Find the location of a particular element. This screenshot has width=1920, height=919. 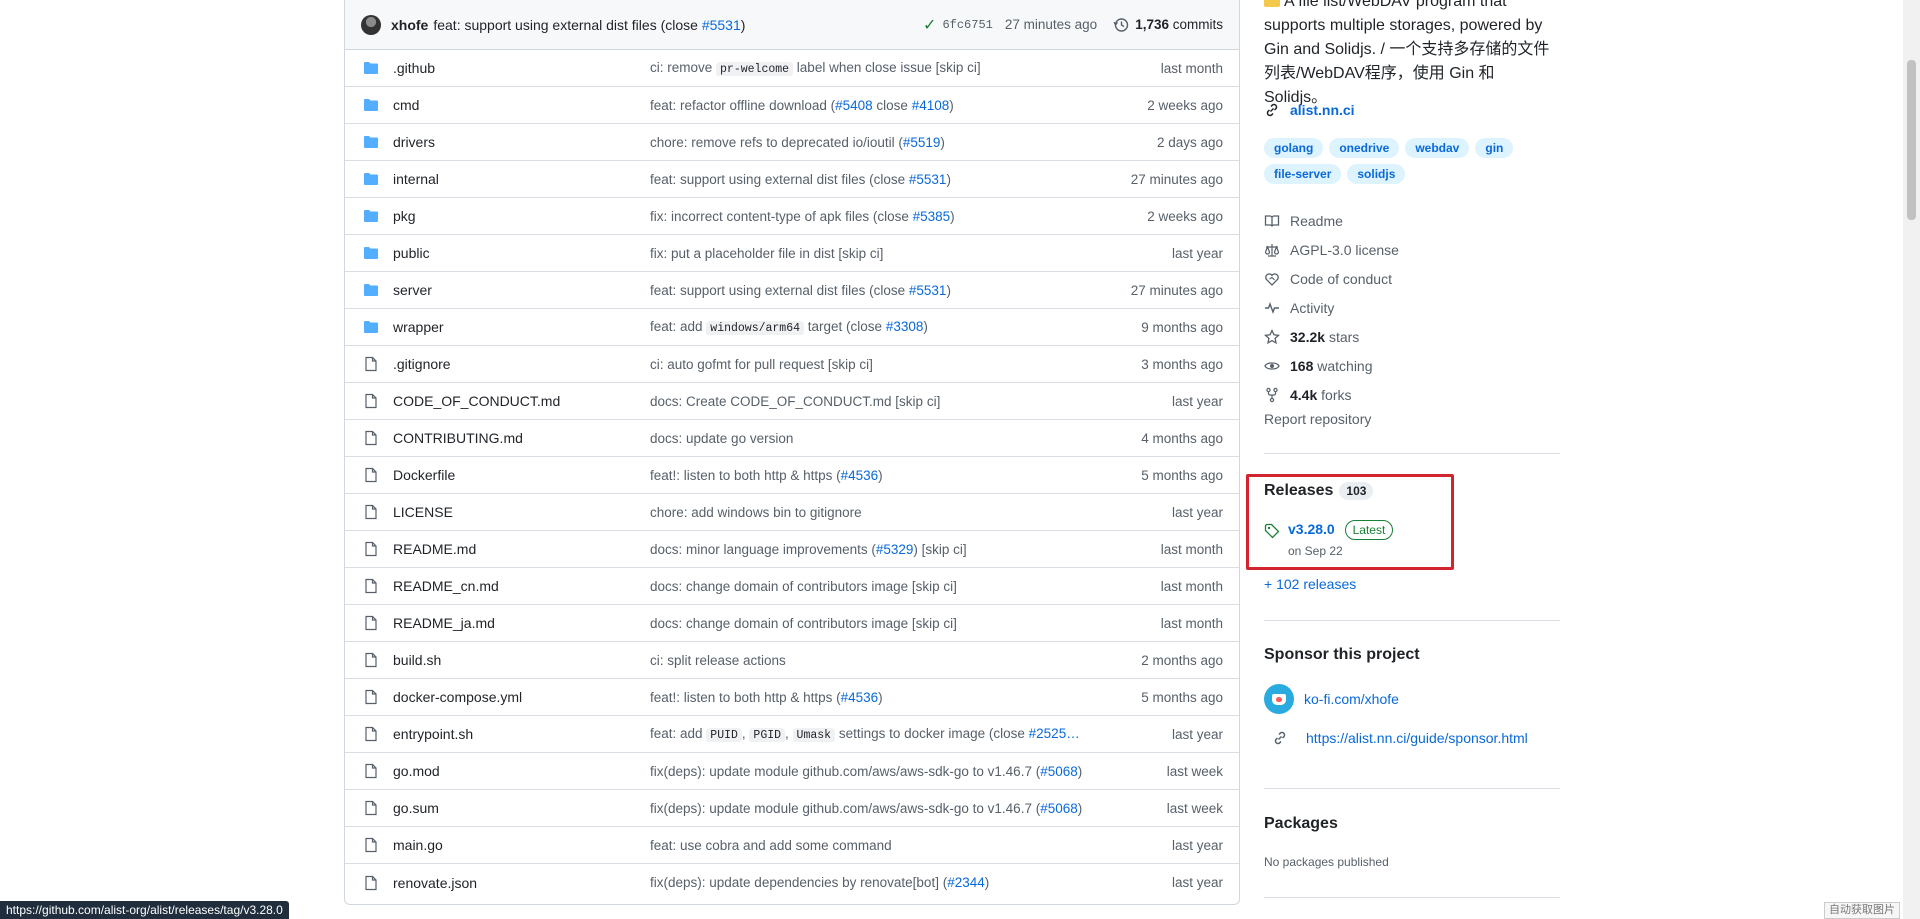

release-version-link: v3.28.0 is located at coordinates (1311, 529).